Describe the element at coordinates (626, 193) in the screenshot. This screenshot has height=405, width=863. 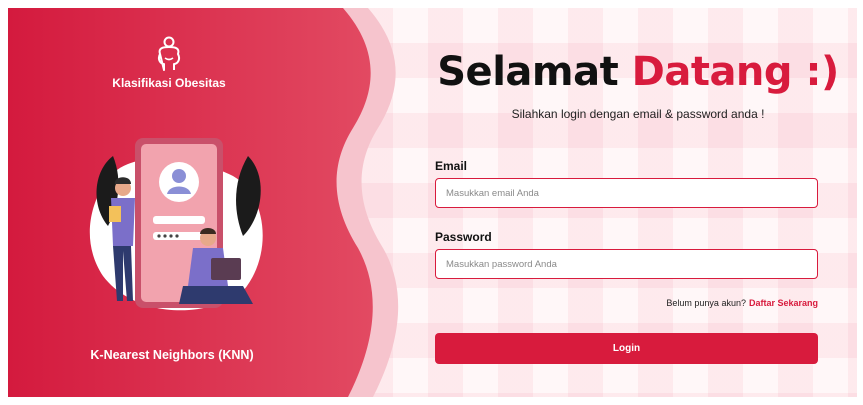
I see `email-field` at that location.